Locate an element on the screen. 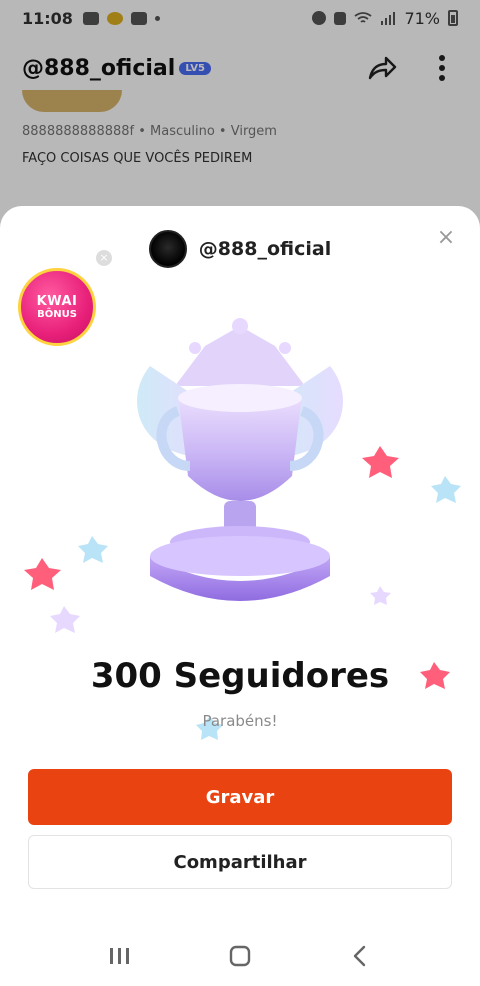  sheet-handle: @888_oficial is located at coordinates (265, 249).